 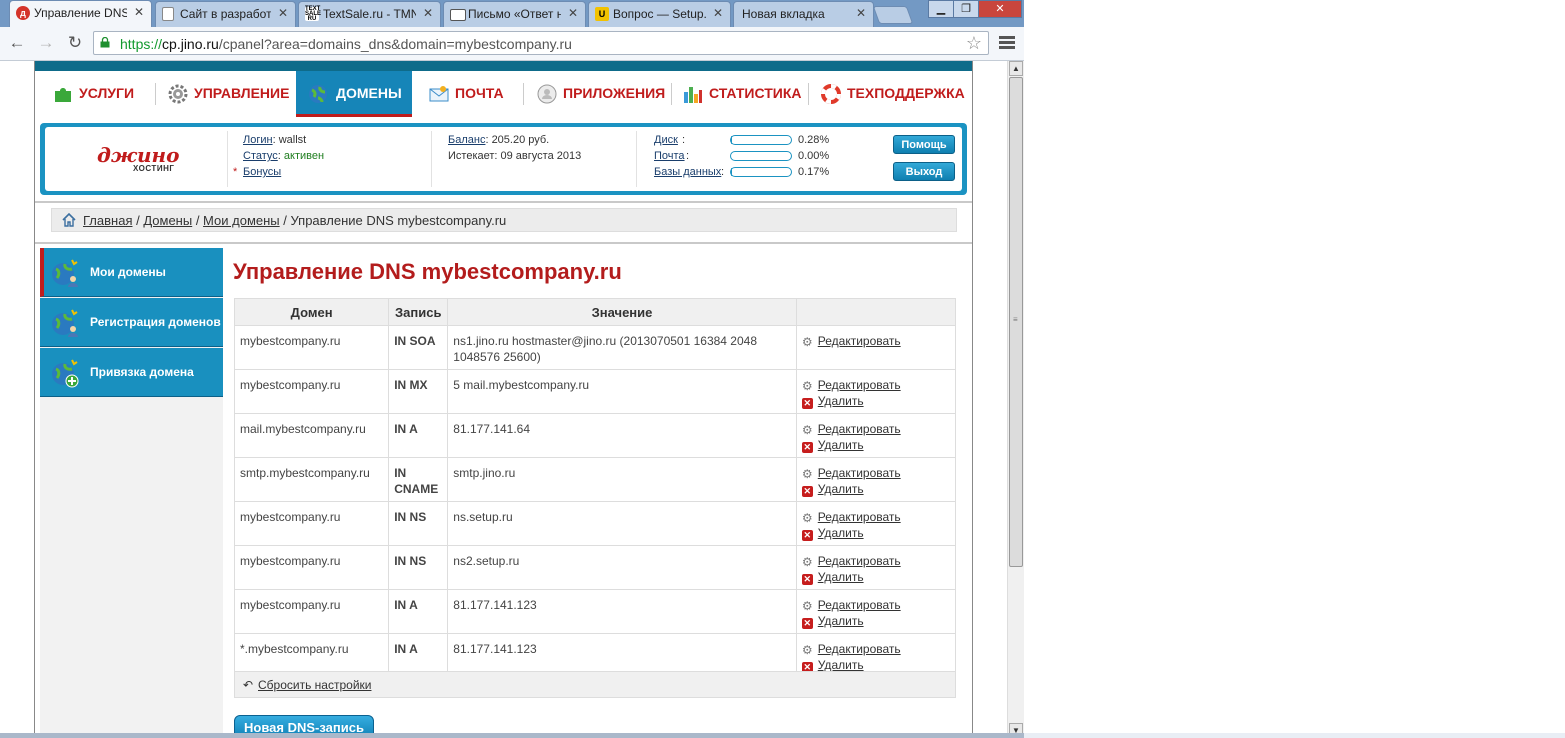 What do you see at coordinates (966, 9) in the screenshot?
I see `maximize-button: ❐` at bounding box center [966, 9].